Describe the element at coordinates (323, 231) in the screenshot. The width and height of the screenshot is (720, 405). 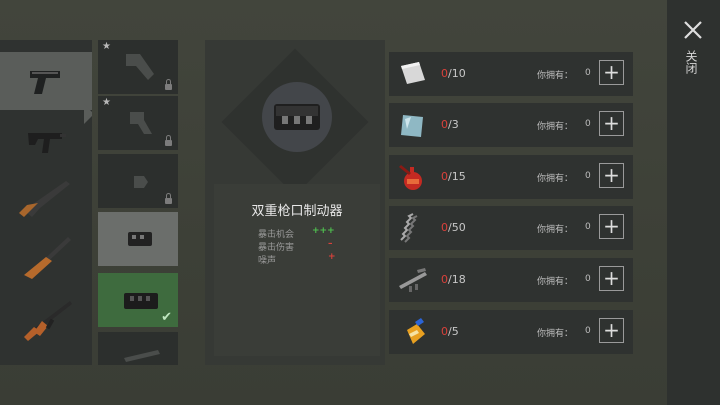
I see `stat-value: +++` at that location.